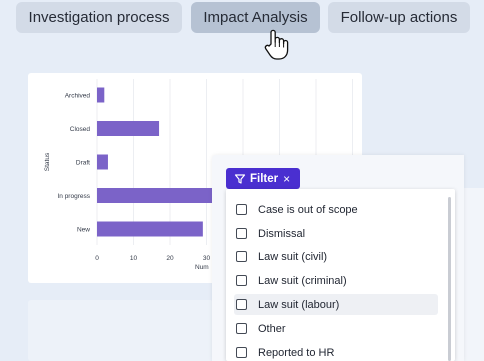  Describe the element at coordinates (282, 233) in the screenshot. I see `option-label: Dismissal` at that location.